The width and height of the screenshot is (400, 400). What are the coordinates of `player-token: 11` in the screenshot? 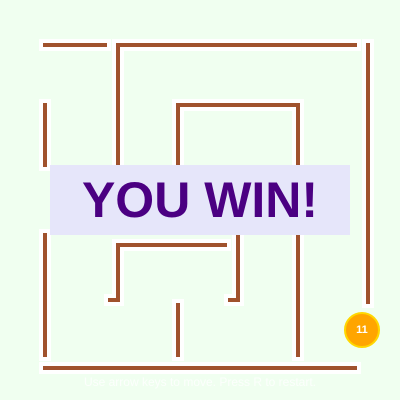 It's located at (362, 330).